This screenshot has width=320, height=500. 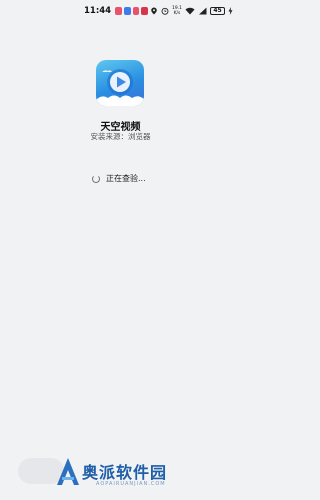 What do you see at coordinates (154, 11) in the screenshot?
I see `location-icon` at bounding box center [154, 11].